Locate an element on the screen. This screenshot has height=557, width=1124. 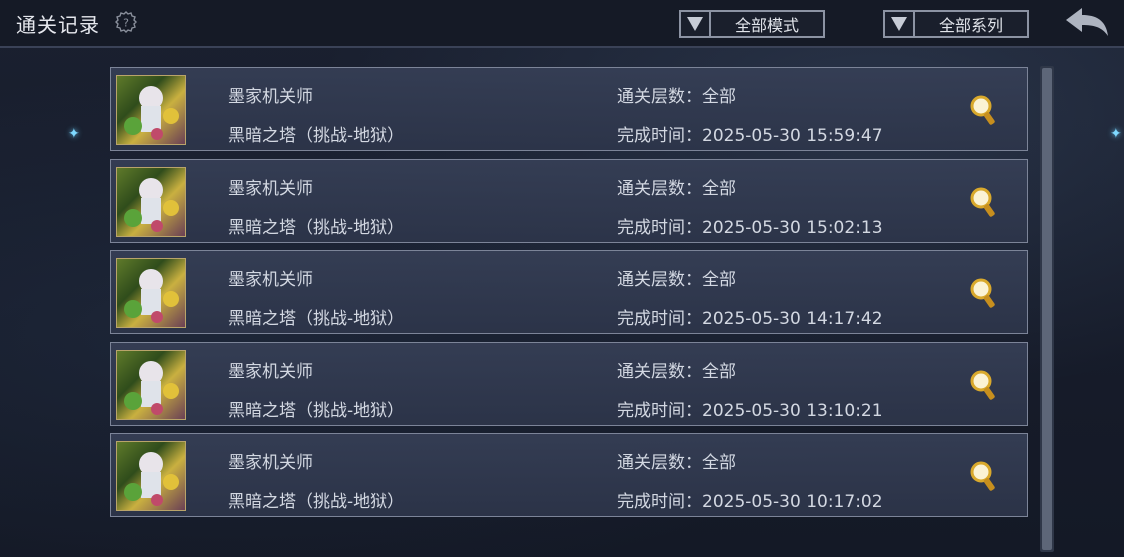
list-scrollbar is located at coordinates (1047, 309).